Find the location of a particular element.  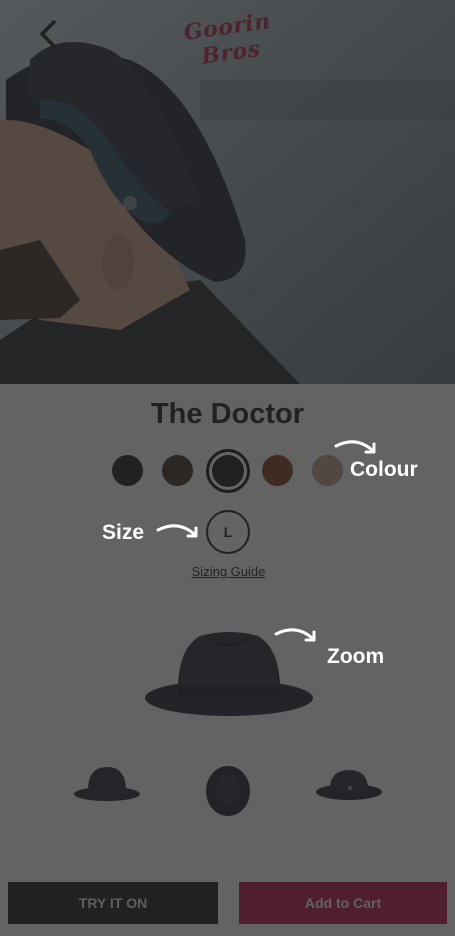

swatch-brown is located at coordinates (177, 470).